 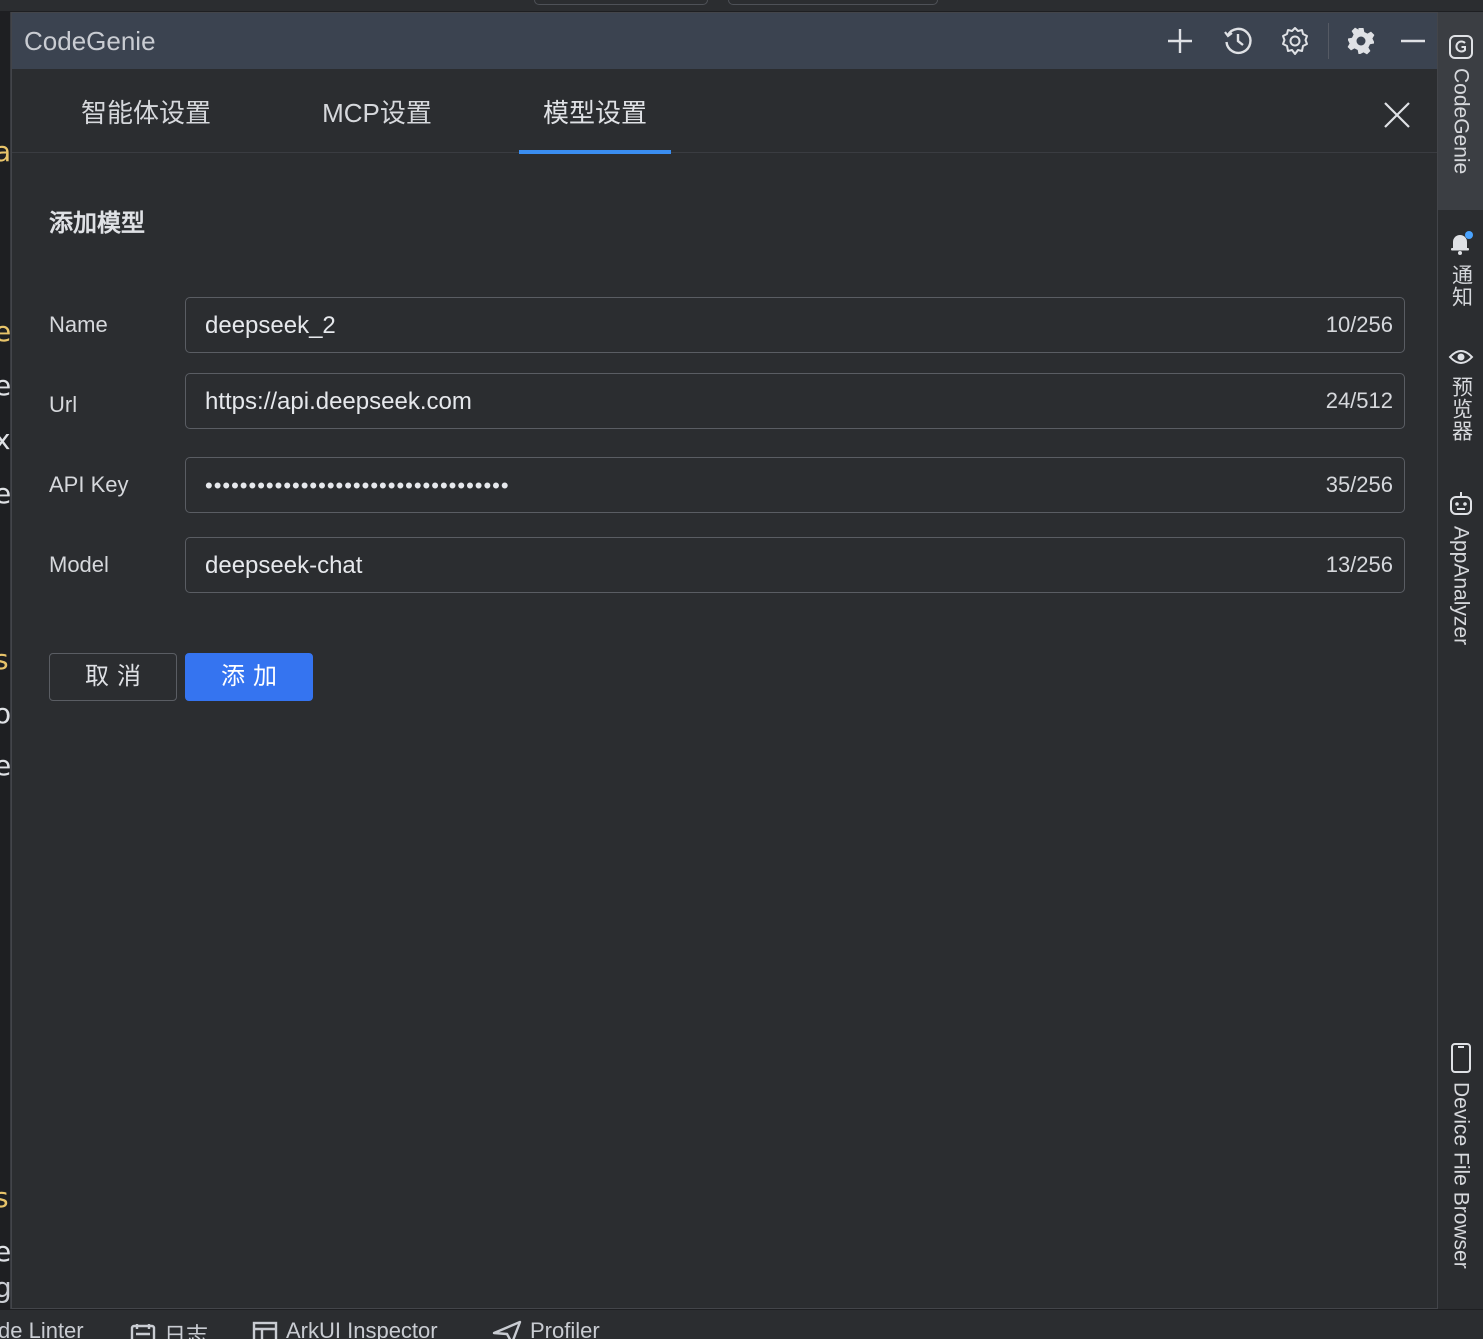 I want to click on log-icon, so click(x=143, y=1331).